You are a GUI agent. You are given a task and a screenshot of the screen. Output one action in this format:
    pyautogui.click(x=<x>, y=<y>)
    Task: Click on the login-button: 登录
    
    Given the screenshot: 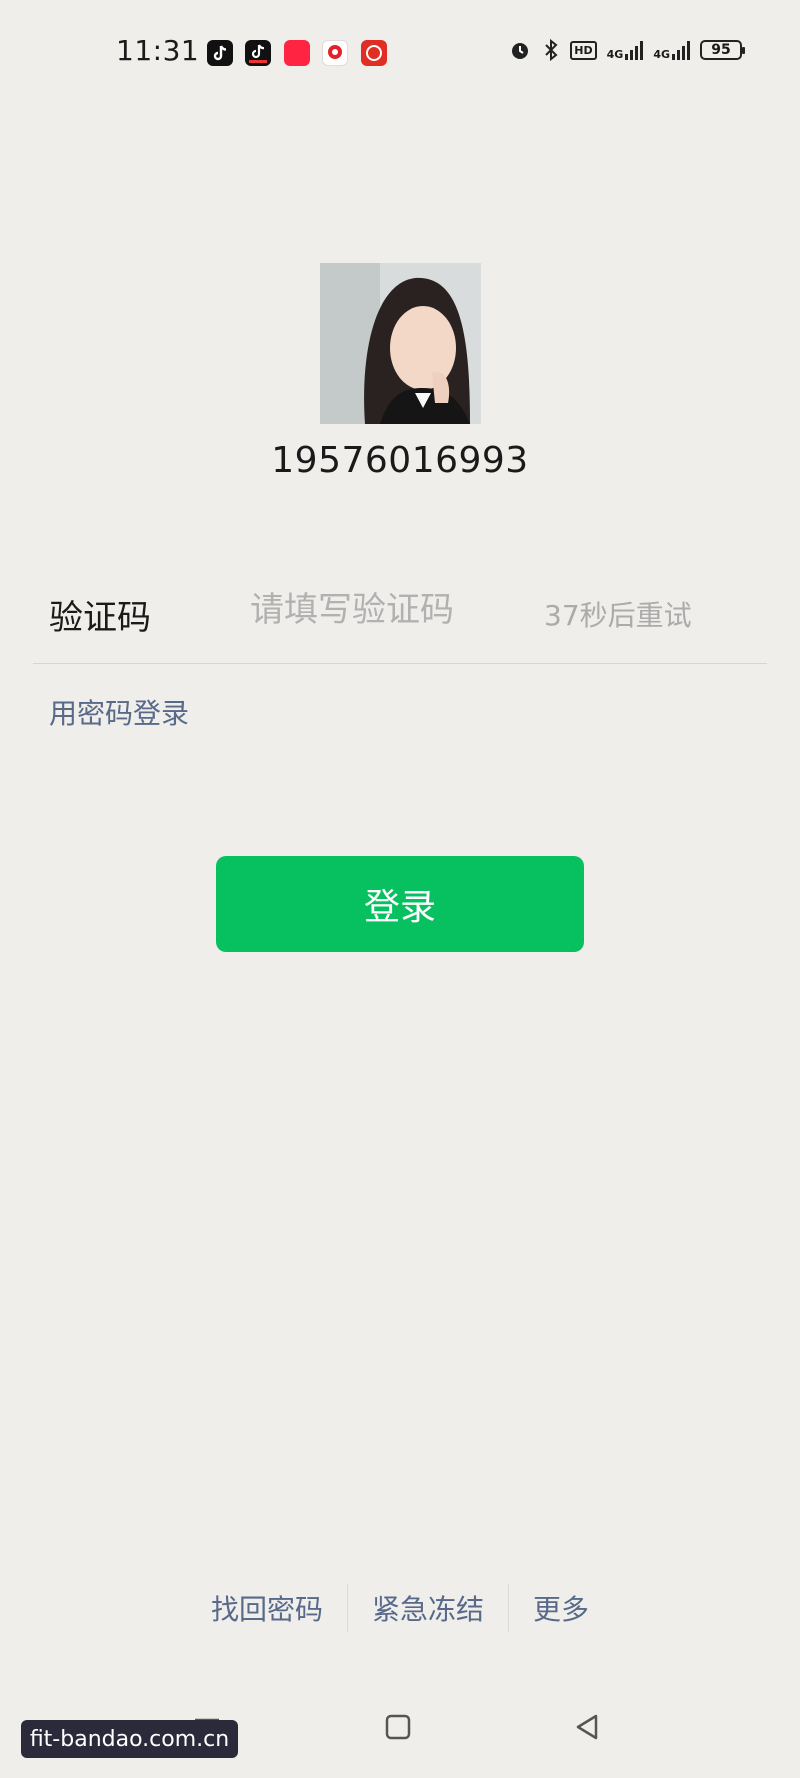 What is the action you would take?
    pyautogui.click(x=400, y=904)
    